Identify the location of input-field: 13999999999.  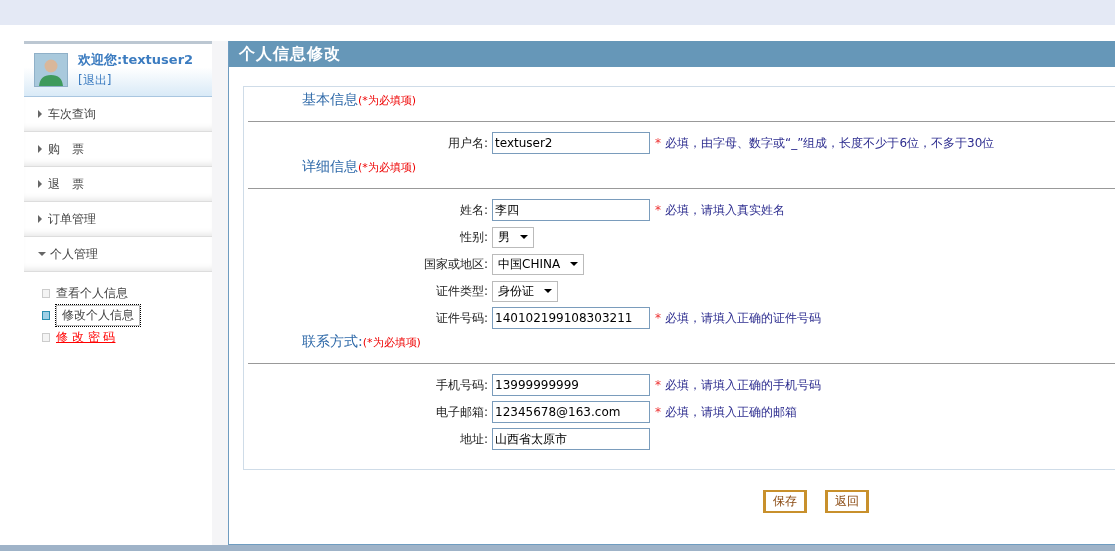
(571, 385).